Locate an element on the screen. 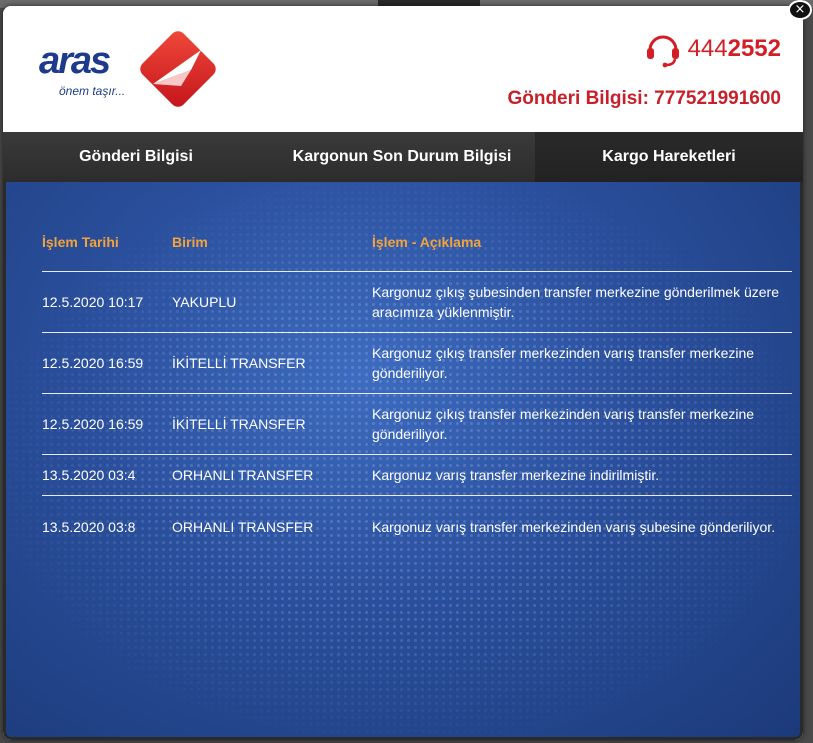  phone-contact: 4442552 is located at coordinates (712, 49).